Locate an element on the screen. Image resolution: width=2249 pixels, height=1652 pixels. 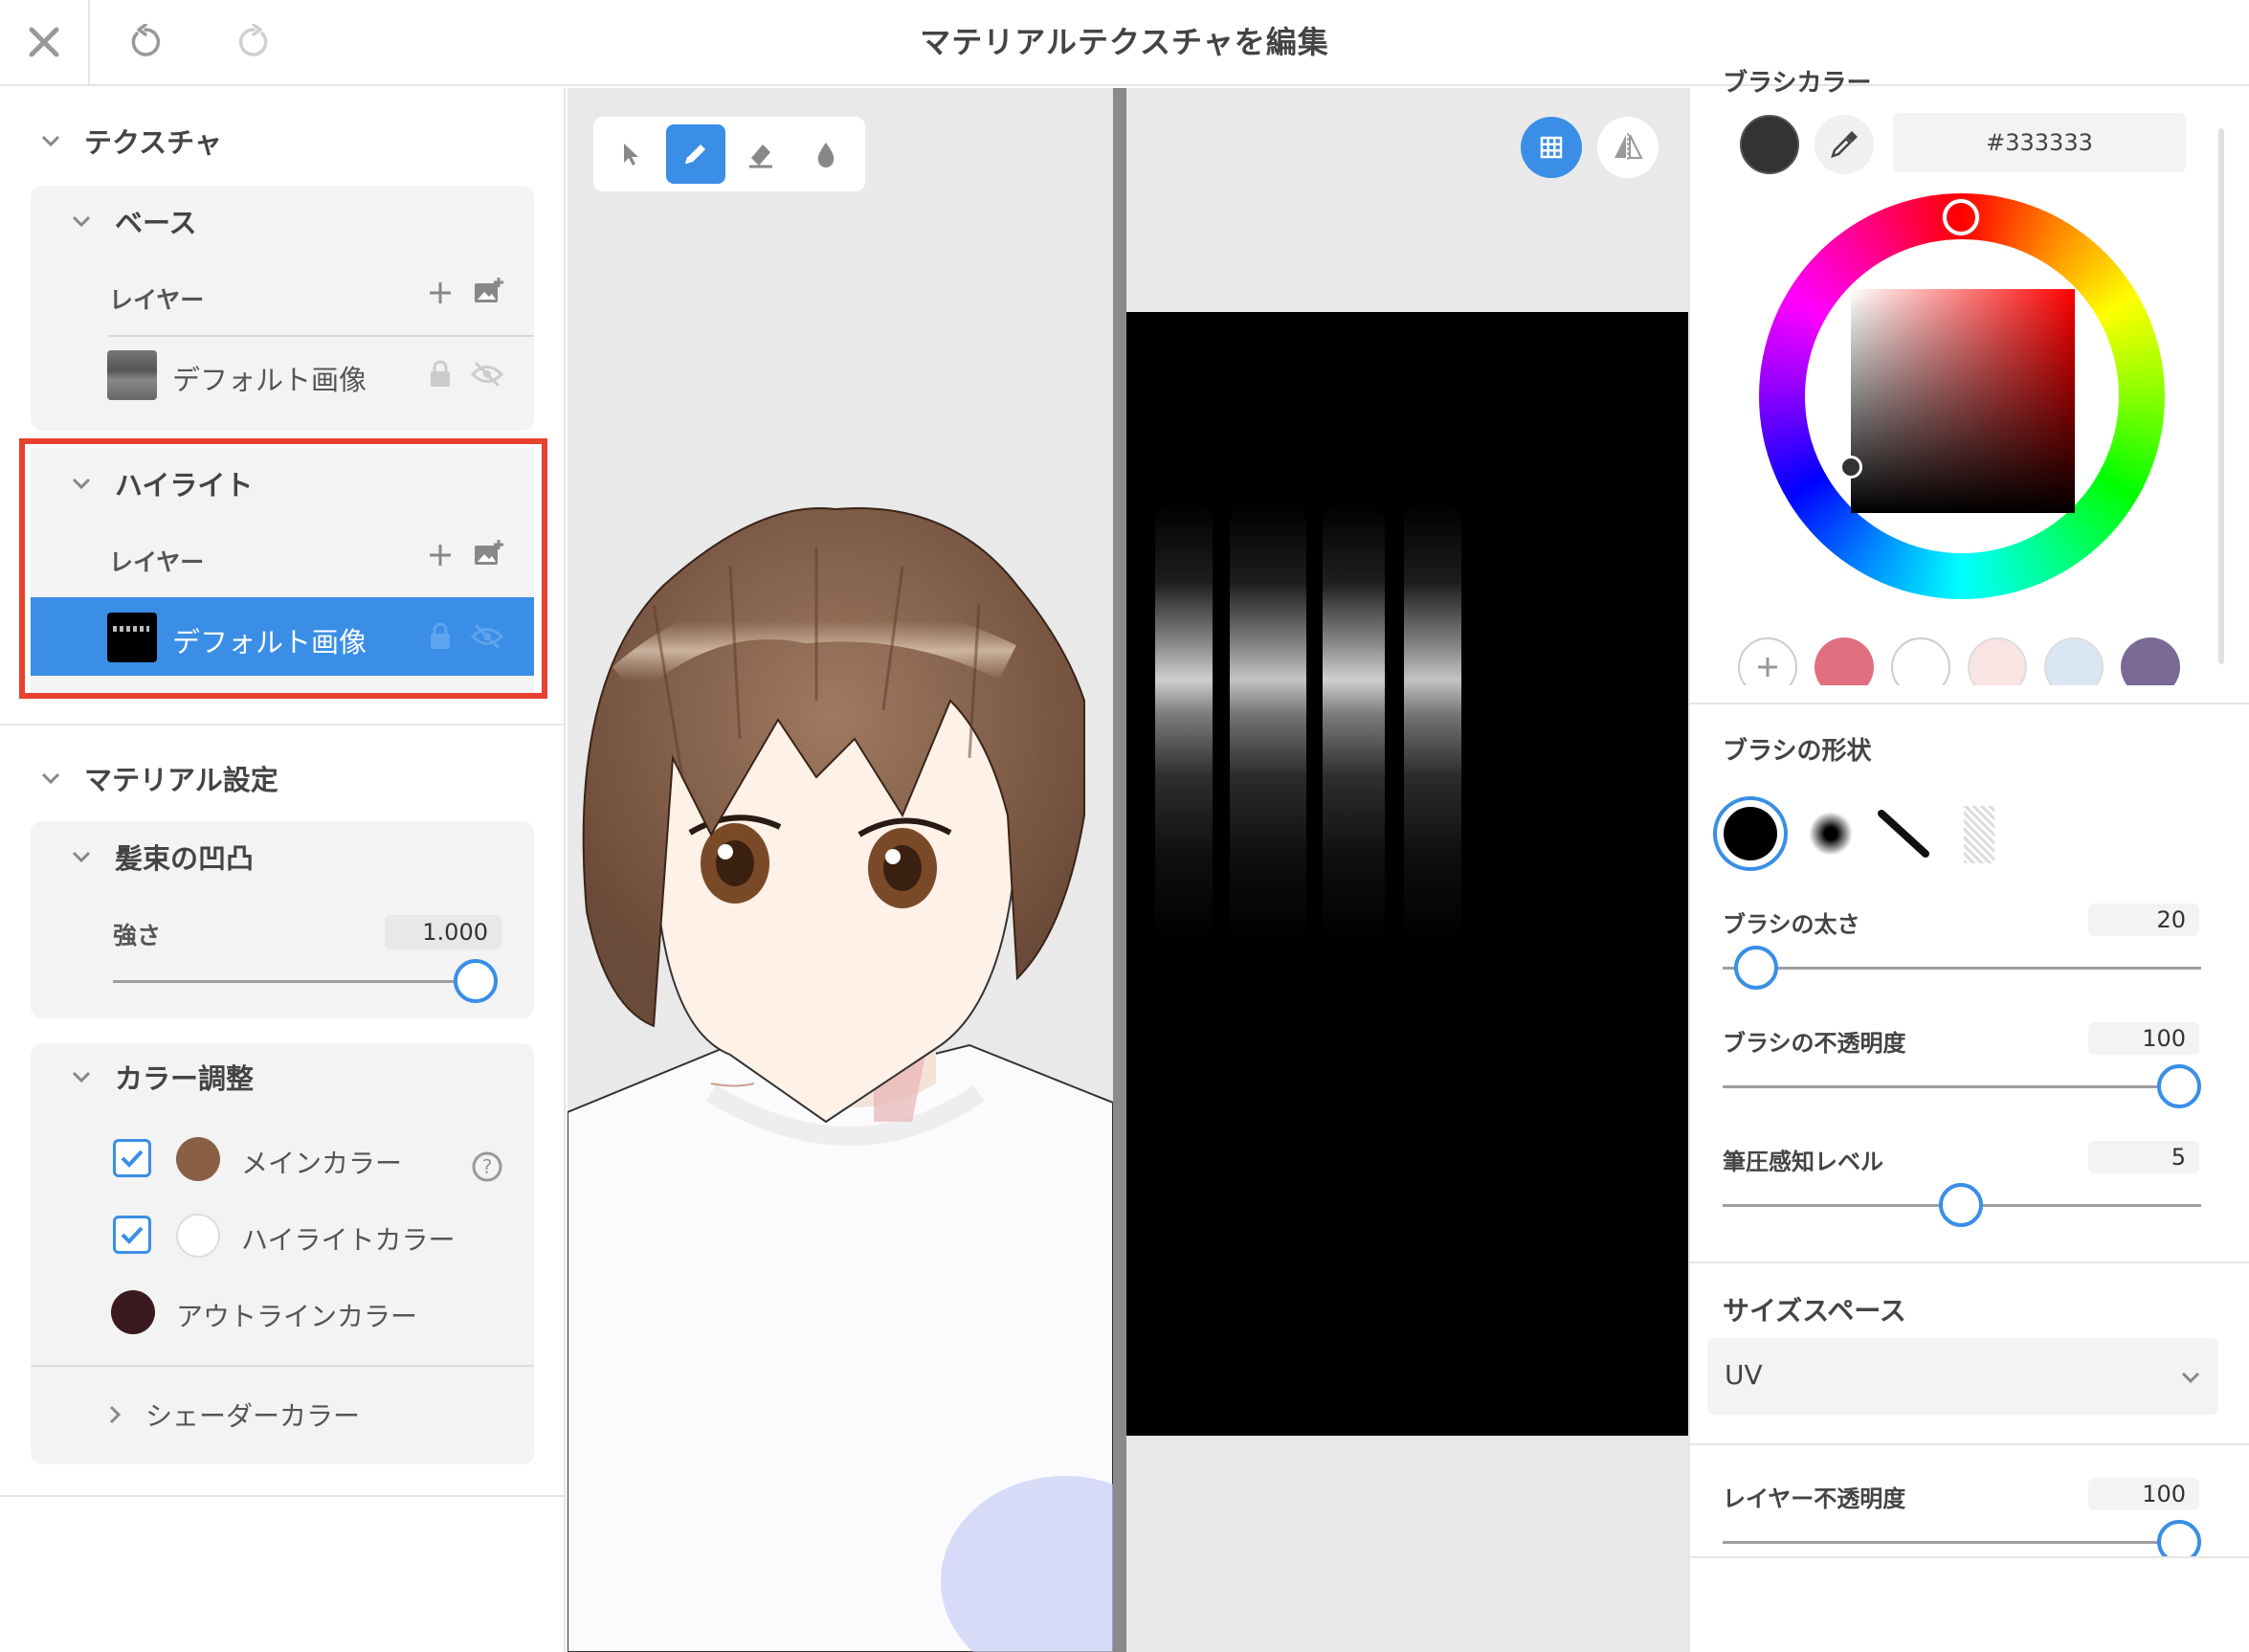
material-section-title: マテリアル設定 is located at coordinates (181, 780).